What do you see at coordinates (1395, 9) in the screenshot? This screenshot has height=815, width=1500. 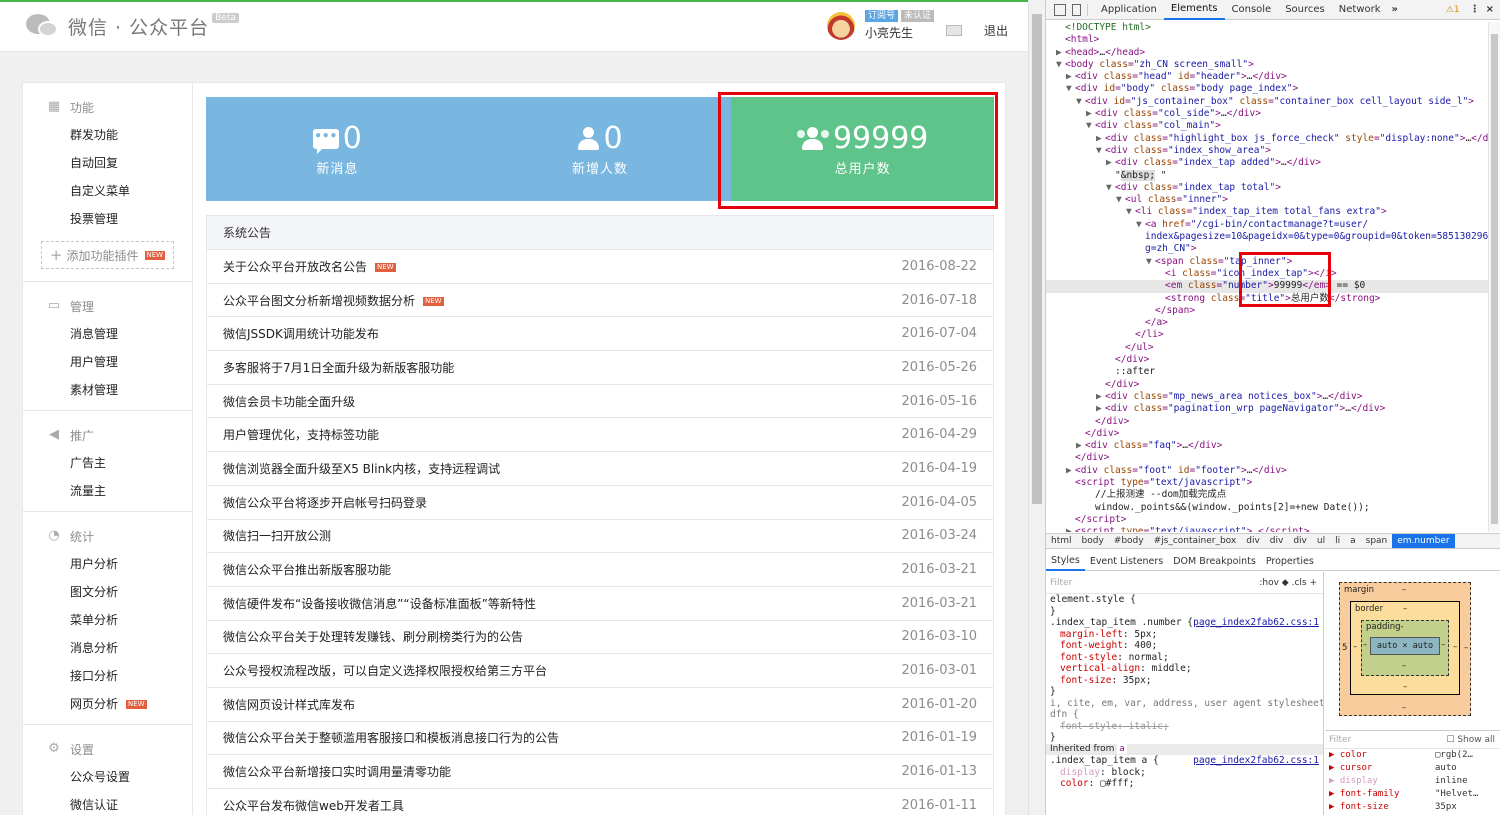 I see `more-tabs-button: »` at bounding box center [1395, 9].